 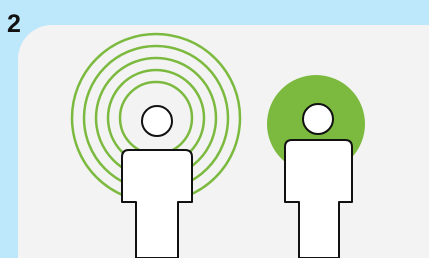 I want to click on person-figure-left, so click(x=157, y=181).